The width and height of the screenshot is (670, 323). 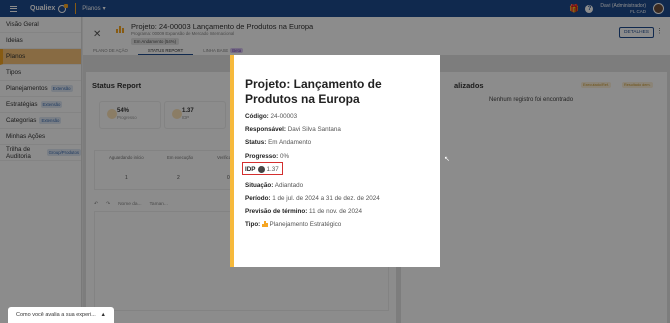 I want to click on feedback-widget: Como você avalia a sua experi... ▲, so click(x=61, y=315).